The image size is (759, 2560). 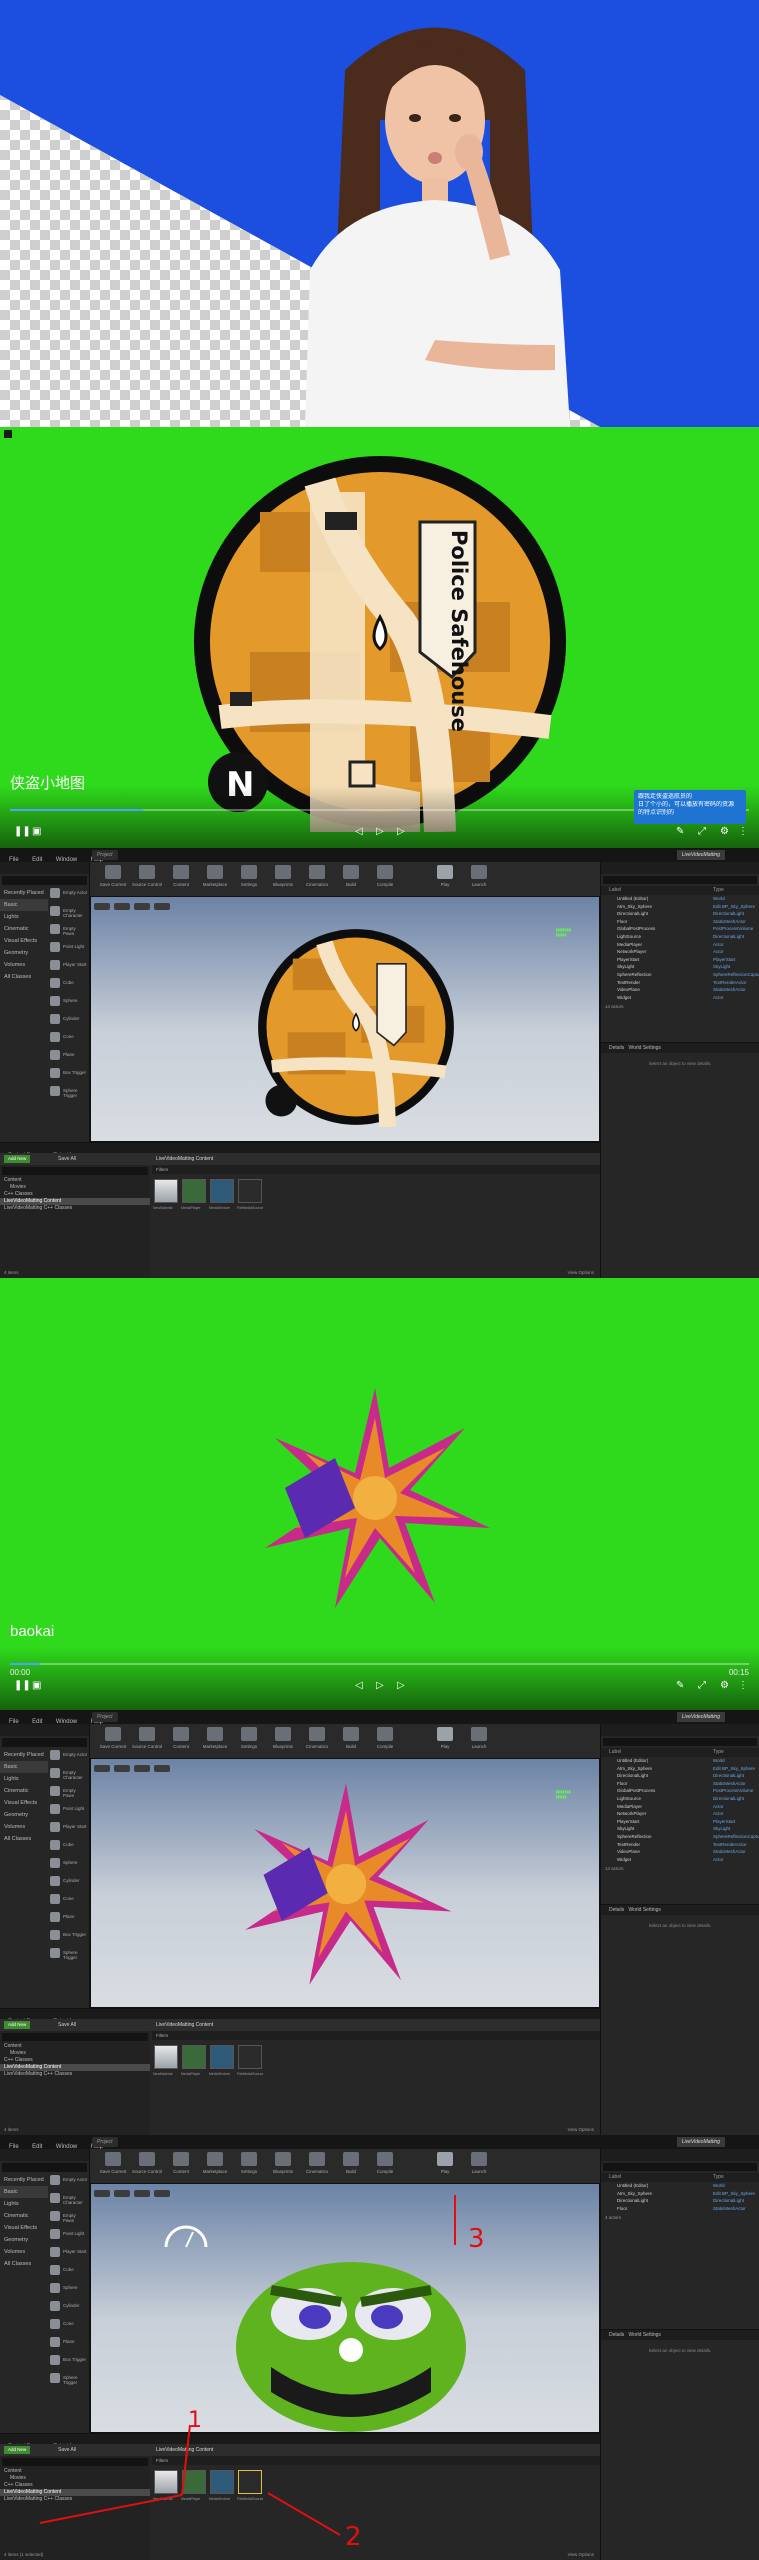 What do you see at coordinates (69, 1881) in the screenshot?
I see `place-item: Cylinder` at bounding box center [69, 1881].